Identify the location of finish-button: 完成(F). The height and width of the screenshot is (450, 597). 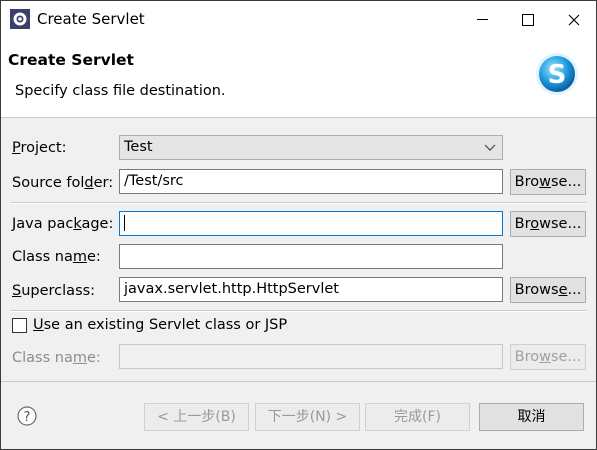
(417, 417).